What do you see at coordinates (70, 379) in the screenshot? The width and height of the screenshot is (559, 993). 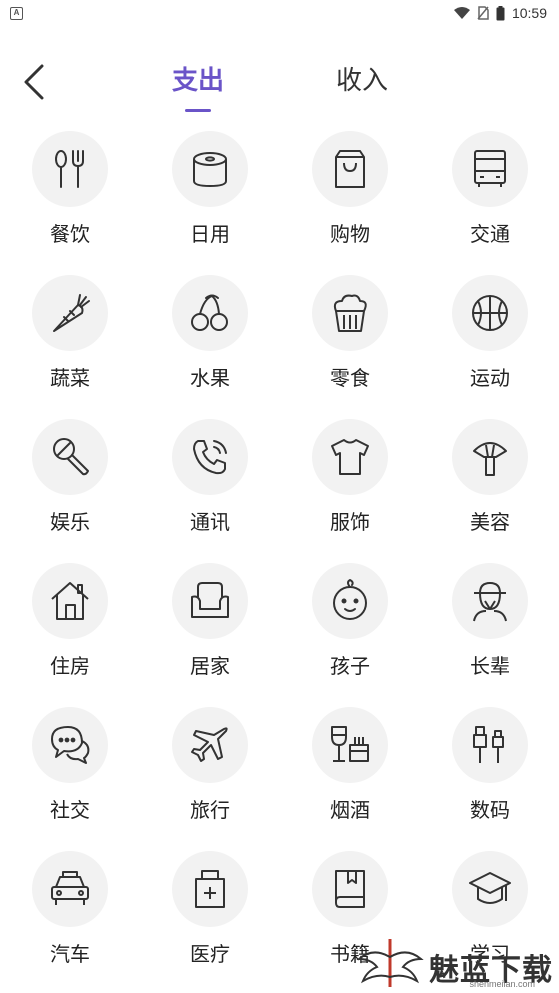 I see `category-label: 蔬菜` at bounding box center [70, 379].